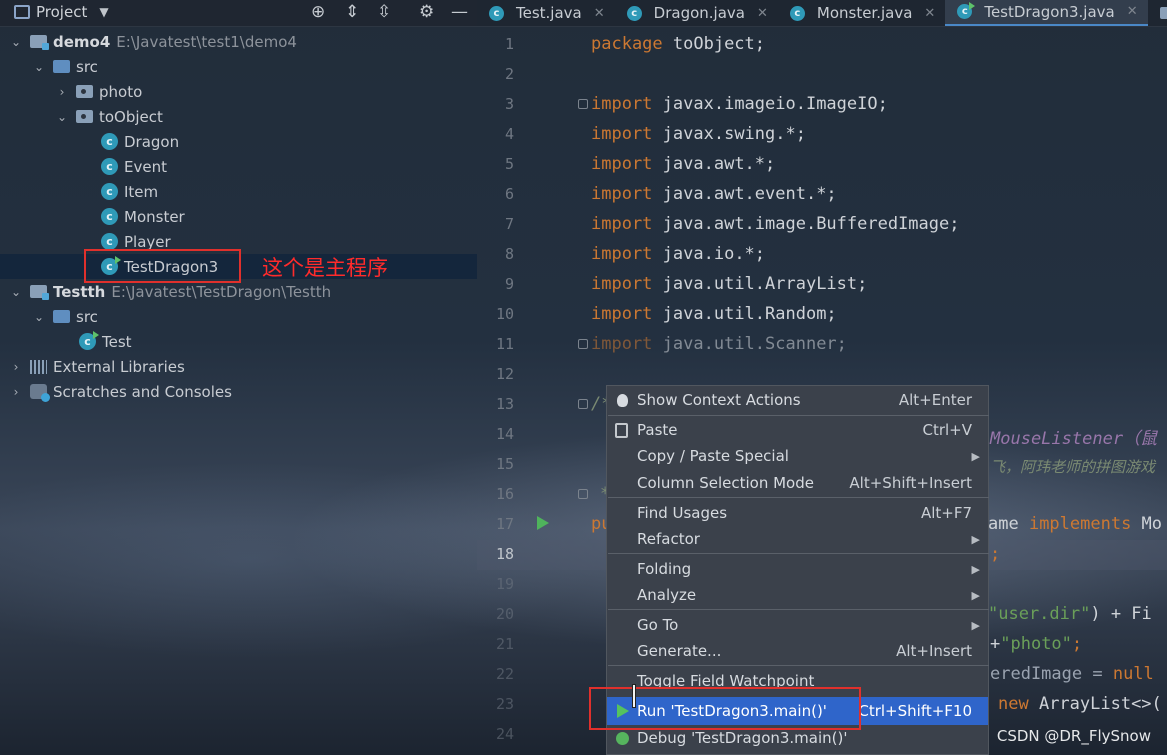 The width and height of the screenshot is (1167, 755). I want to click on menu-separator, so click(798, 497).